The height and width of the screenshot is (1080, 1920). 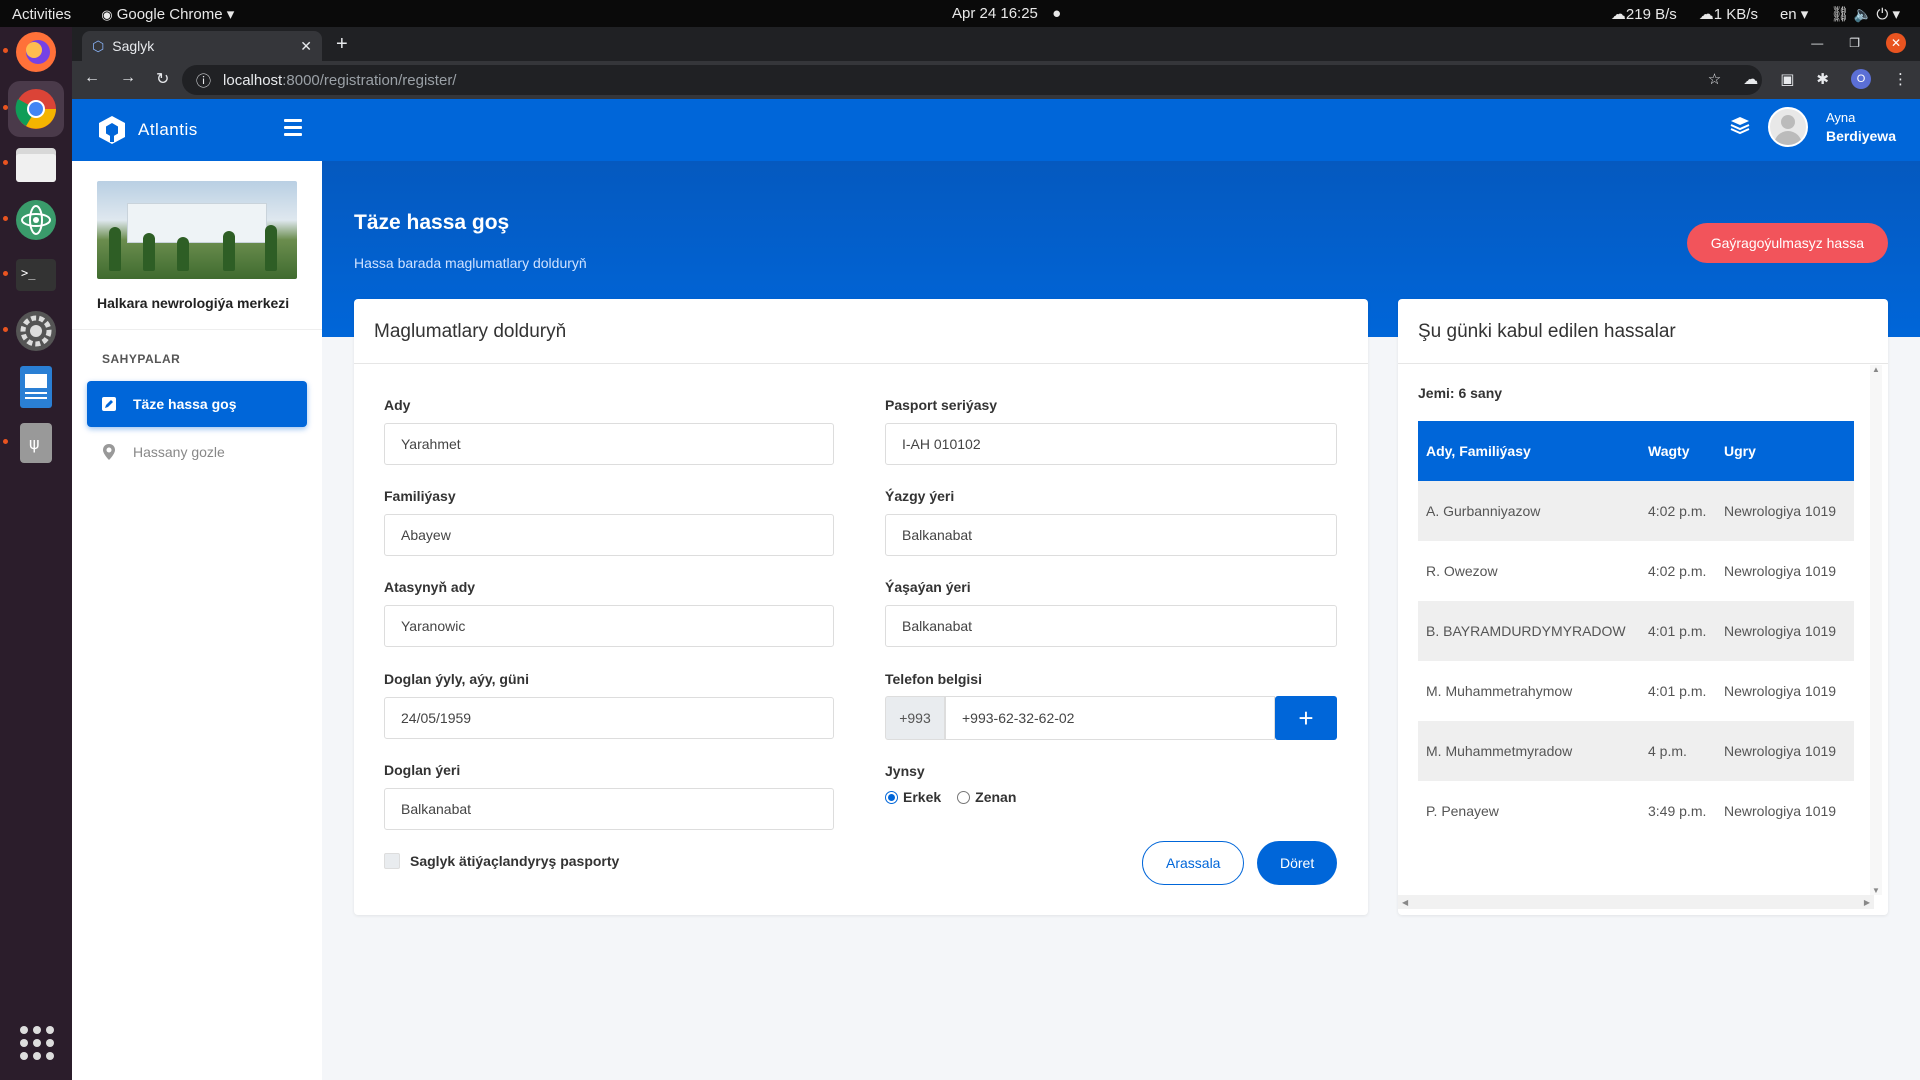 I want to click on browser-tab: ⬡ Saglyk ✕, so click(x=202, y=46).